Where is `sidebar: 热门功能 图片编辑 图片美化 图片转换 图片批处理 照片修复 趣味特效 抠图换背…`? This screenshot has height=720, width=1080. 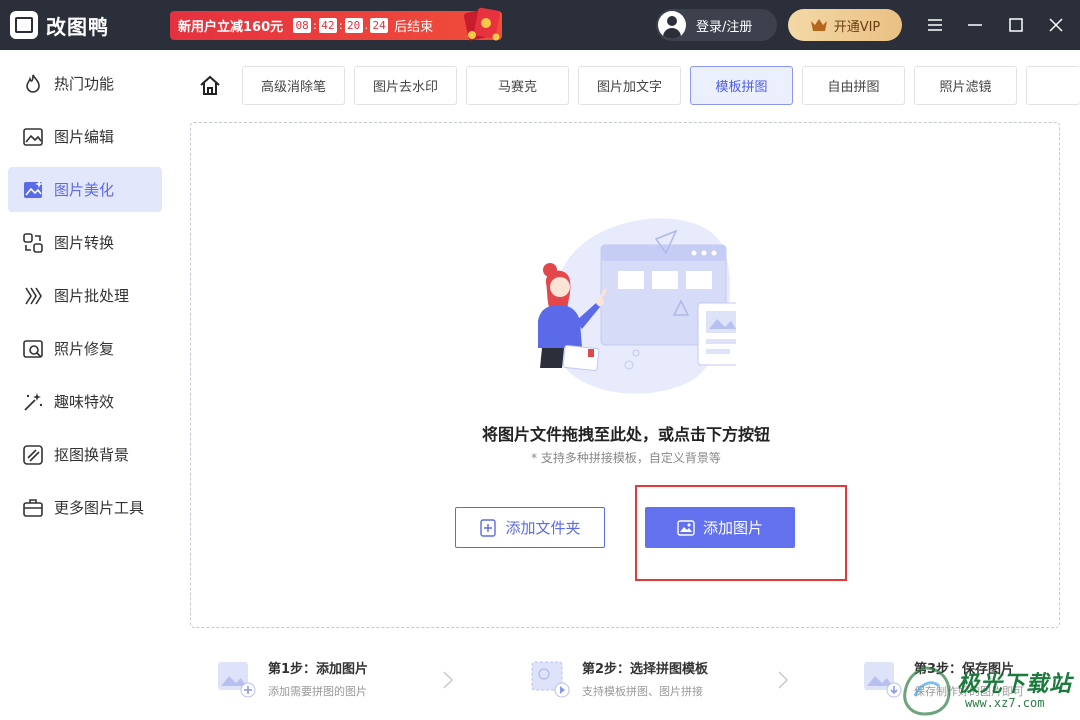 sidebar: 热门功能 图片编辑 图片美化 图片转换 图片批处理 照片修复 趣味特效 抠图换背… is located at coordinates (85, 385).